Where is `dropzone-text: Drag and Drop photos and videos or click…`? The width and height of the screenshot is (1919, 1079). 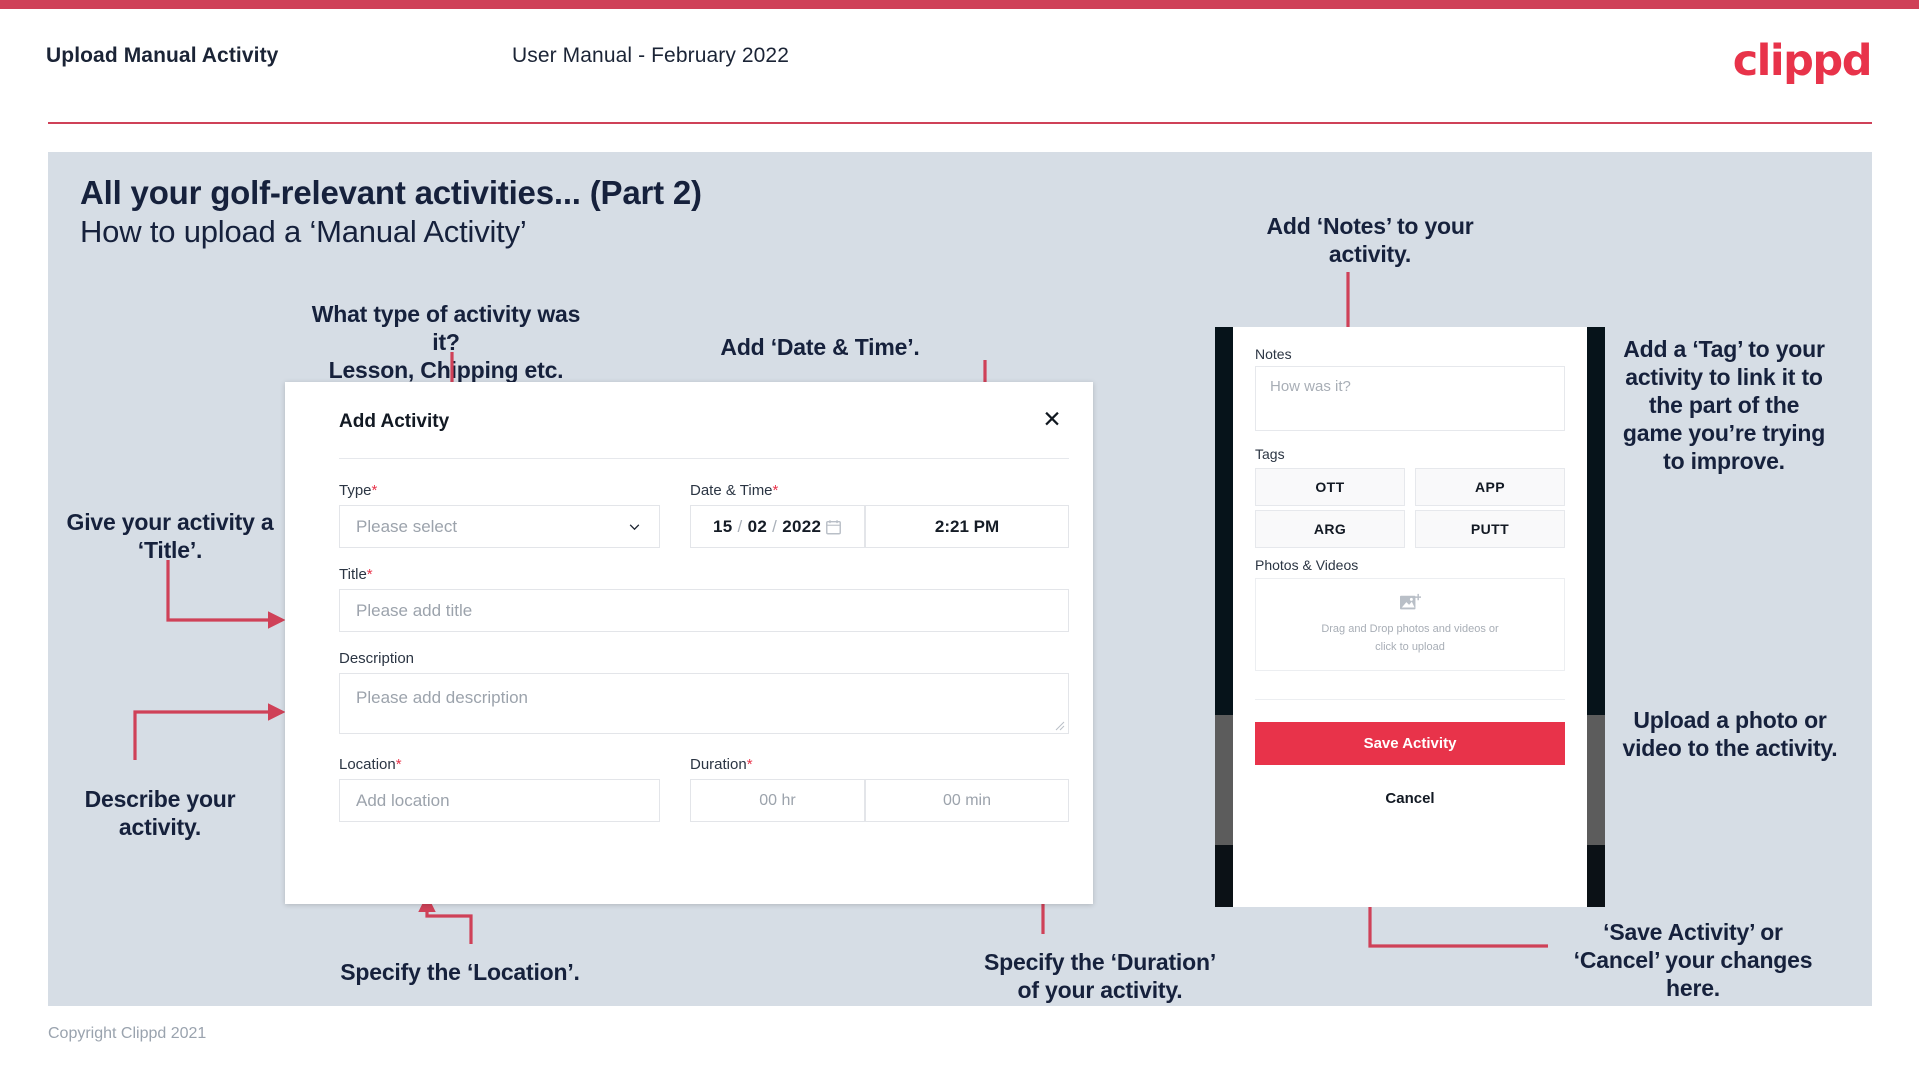
dropzone-text: Drag and Drop photos and videos or click… is located at coordinates (1409, 638).